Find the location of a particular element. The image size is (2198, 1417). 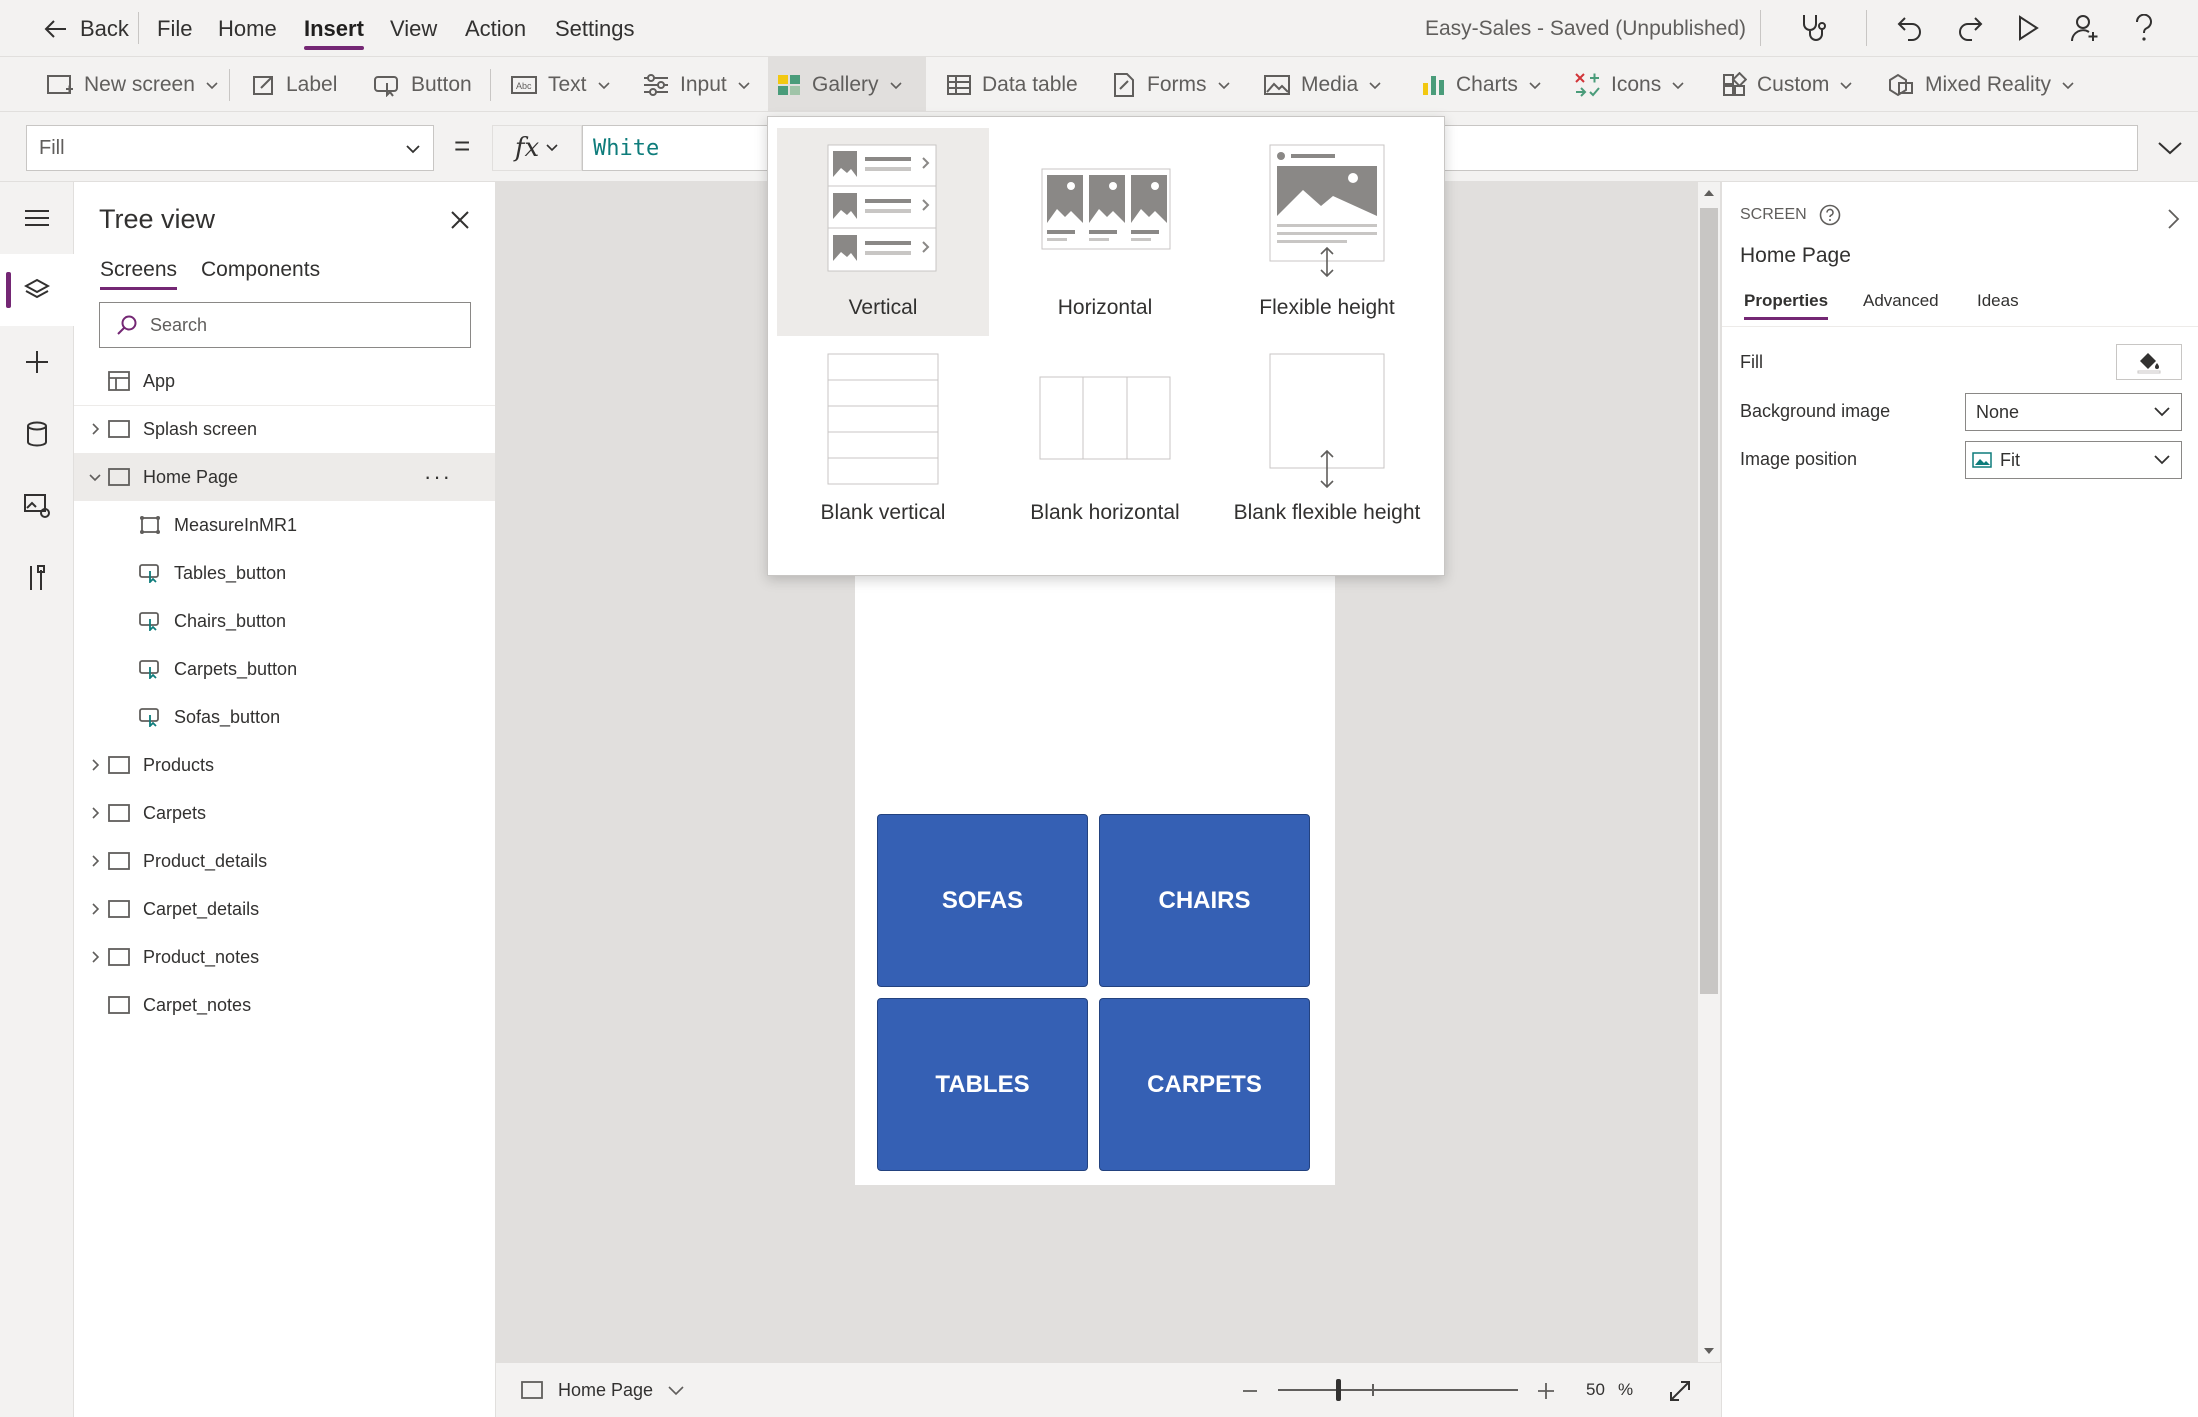

tree-item-chairs-button: Chairs_button is located at coordinates (284, 621).